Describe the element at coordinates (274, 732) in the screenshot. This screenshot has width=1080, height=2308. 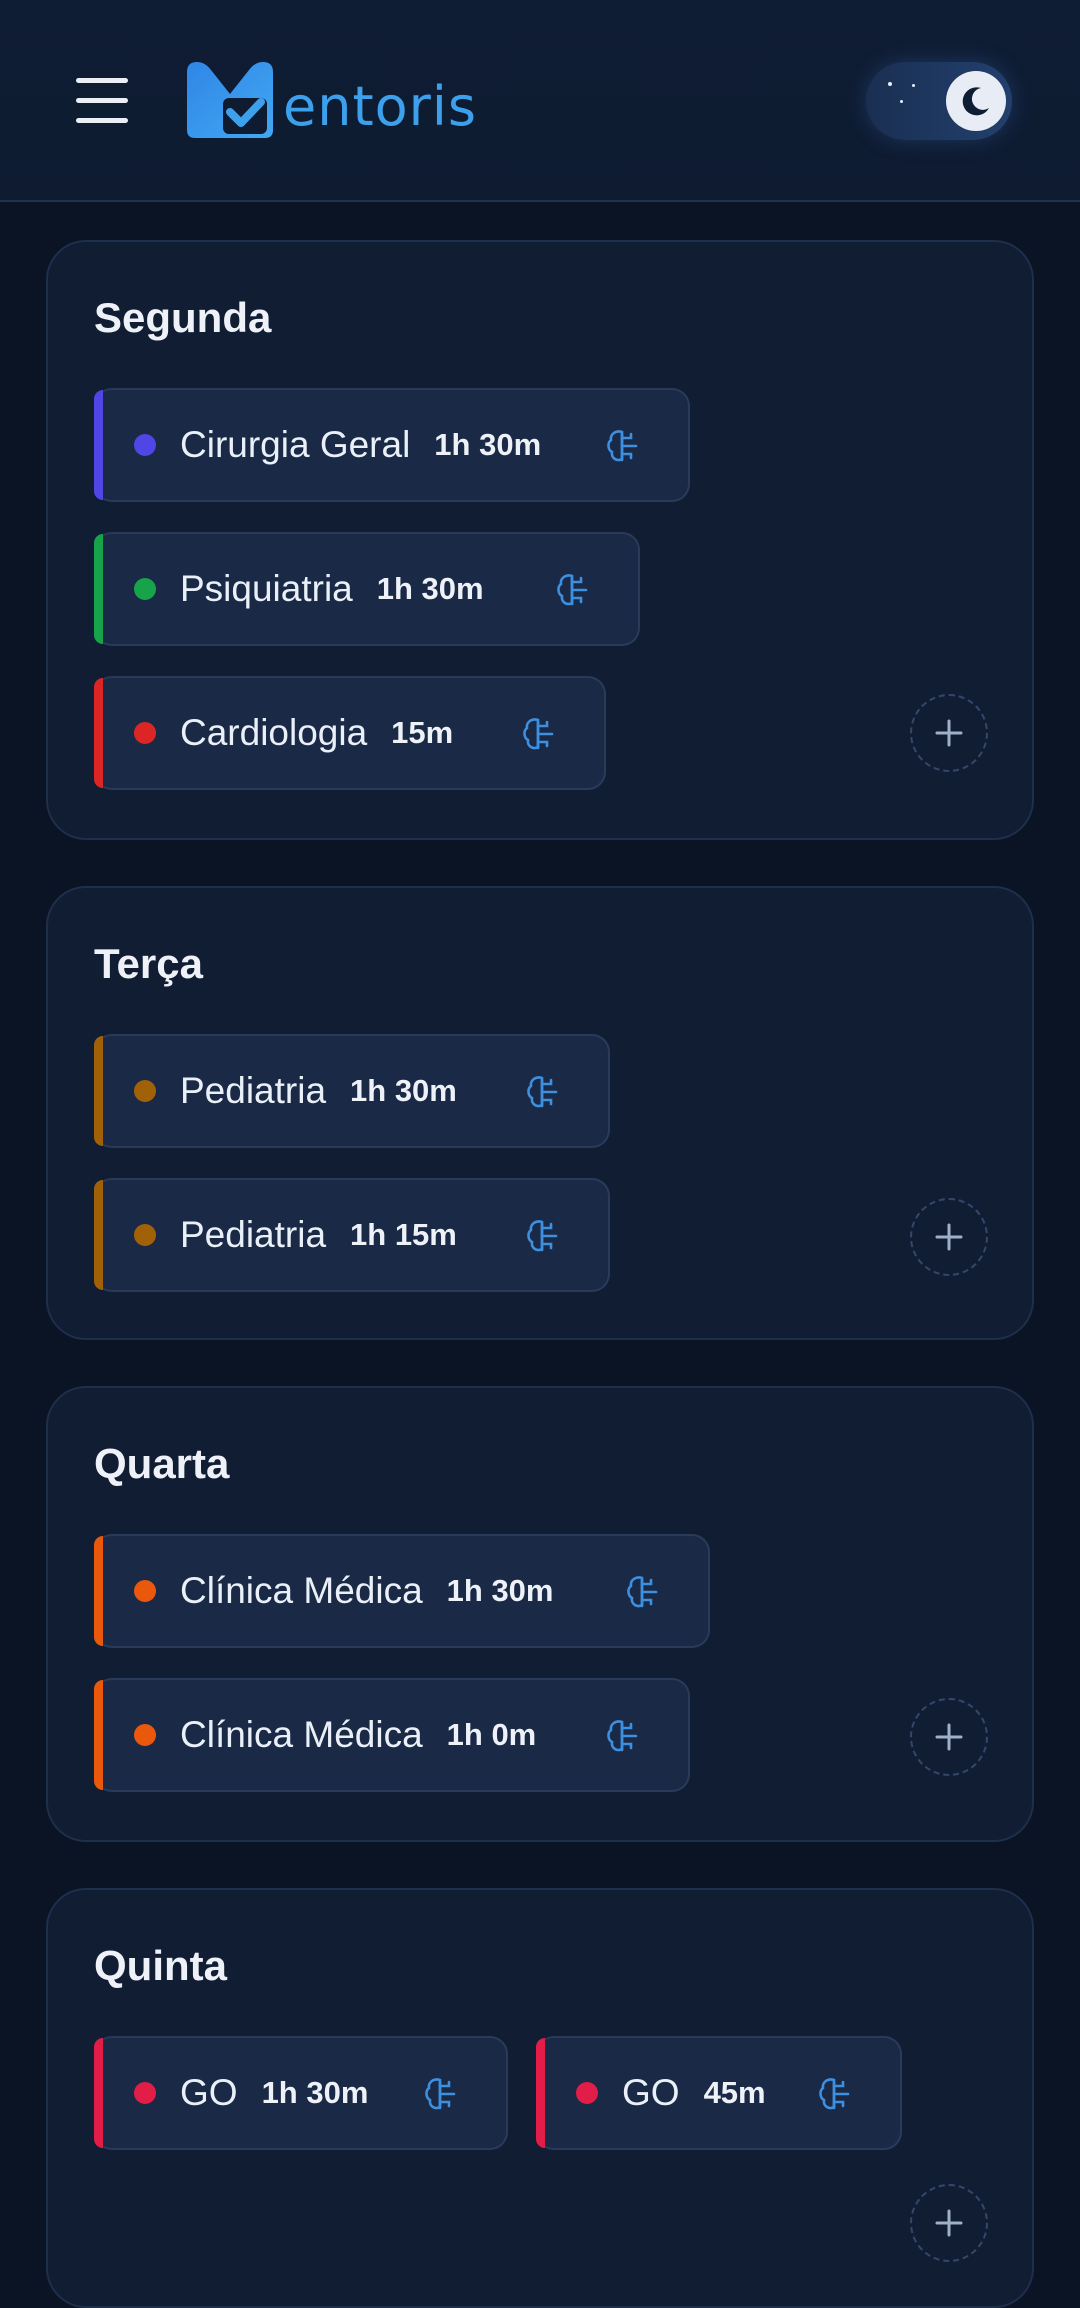
I see `subject-name: Cardiologia` at that location.